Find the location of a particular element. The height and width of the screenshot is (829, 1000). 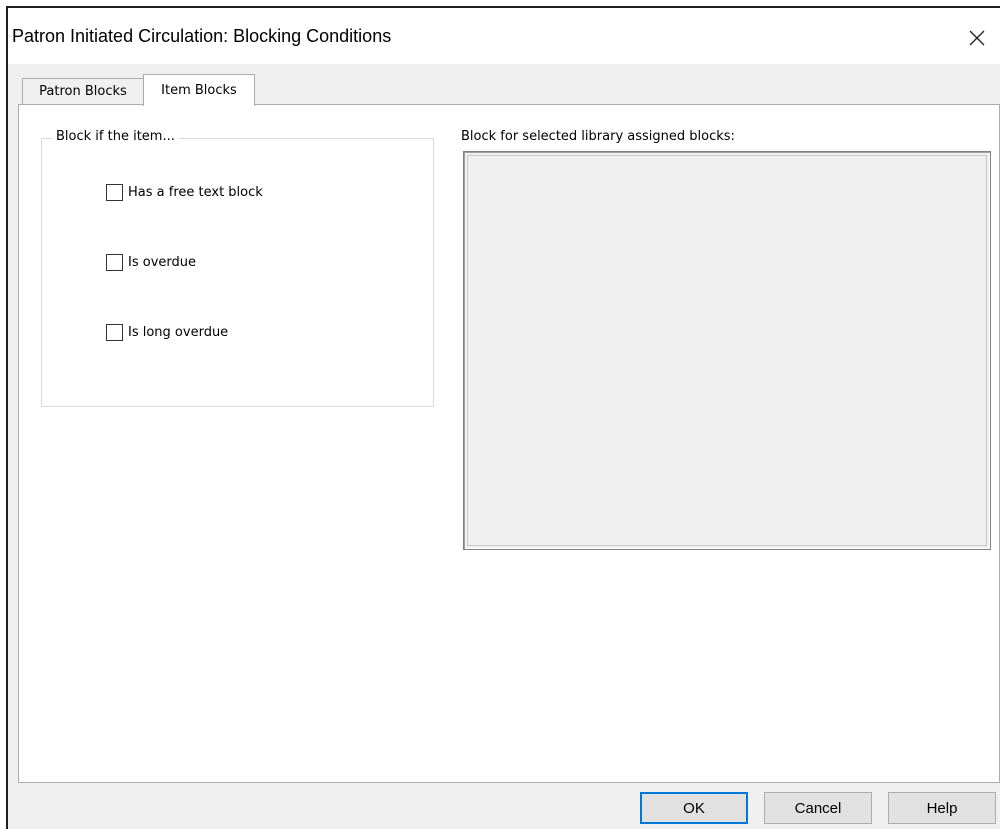

long-overdue-checkbox is located at coordinates (114, 332).